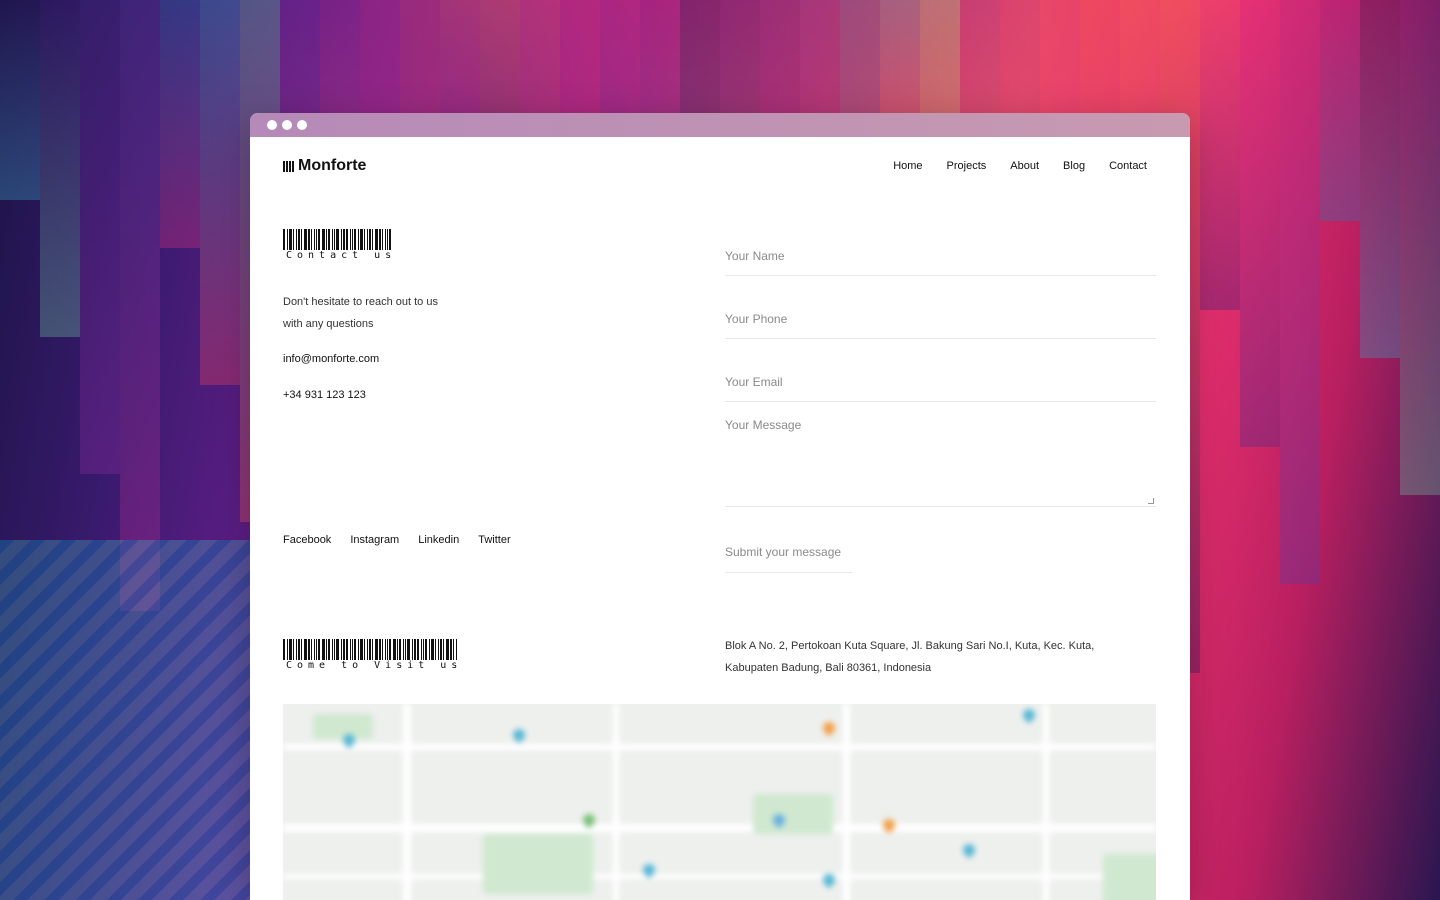 The image size is (1440, 900). What do you see at coordinates (288, 166) in the screenshot?
I see `barcode-logo-icon` at bounding box center [288, 166].